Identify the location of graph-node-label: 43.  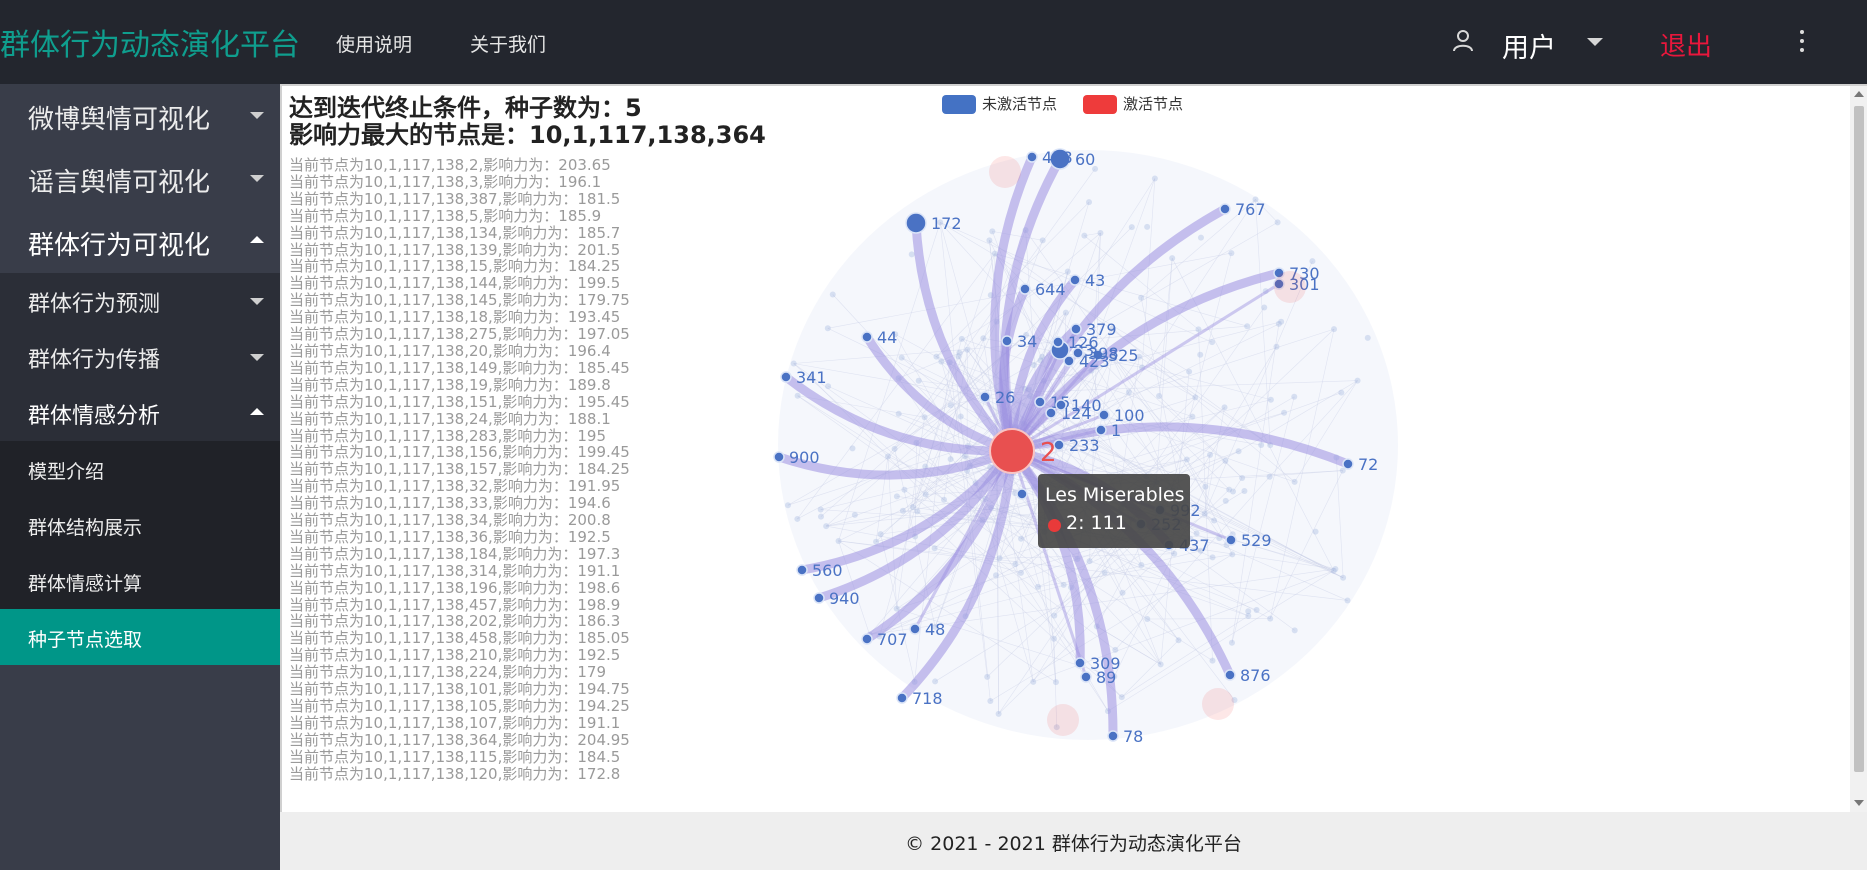
(1095, 280).